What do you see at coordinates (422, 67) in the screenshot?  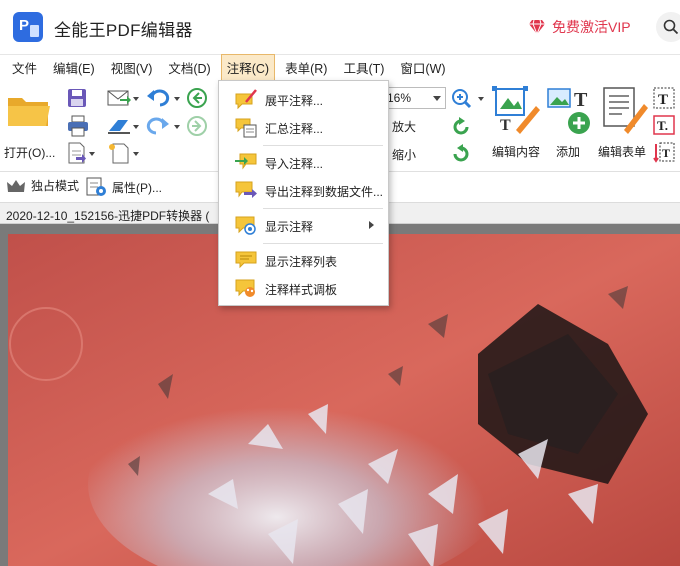 I see `menu-window: 窗口(W)` at bounding box center [422, 67].